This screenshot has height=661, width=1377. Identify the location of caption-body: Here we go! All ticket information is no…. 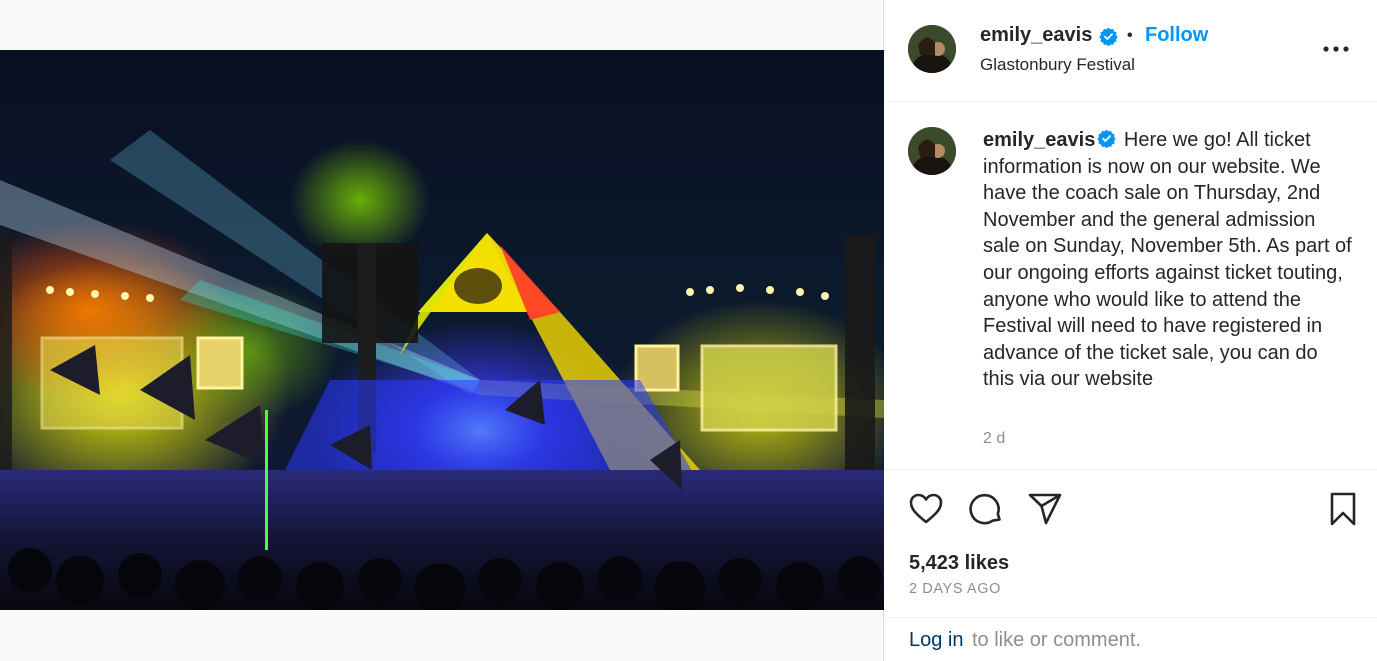
(1167, 260).